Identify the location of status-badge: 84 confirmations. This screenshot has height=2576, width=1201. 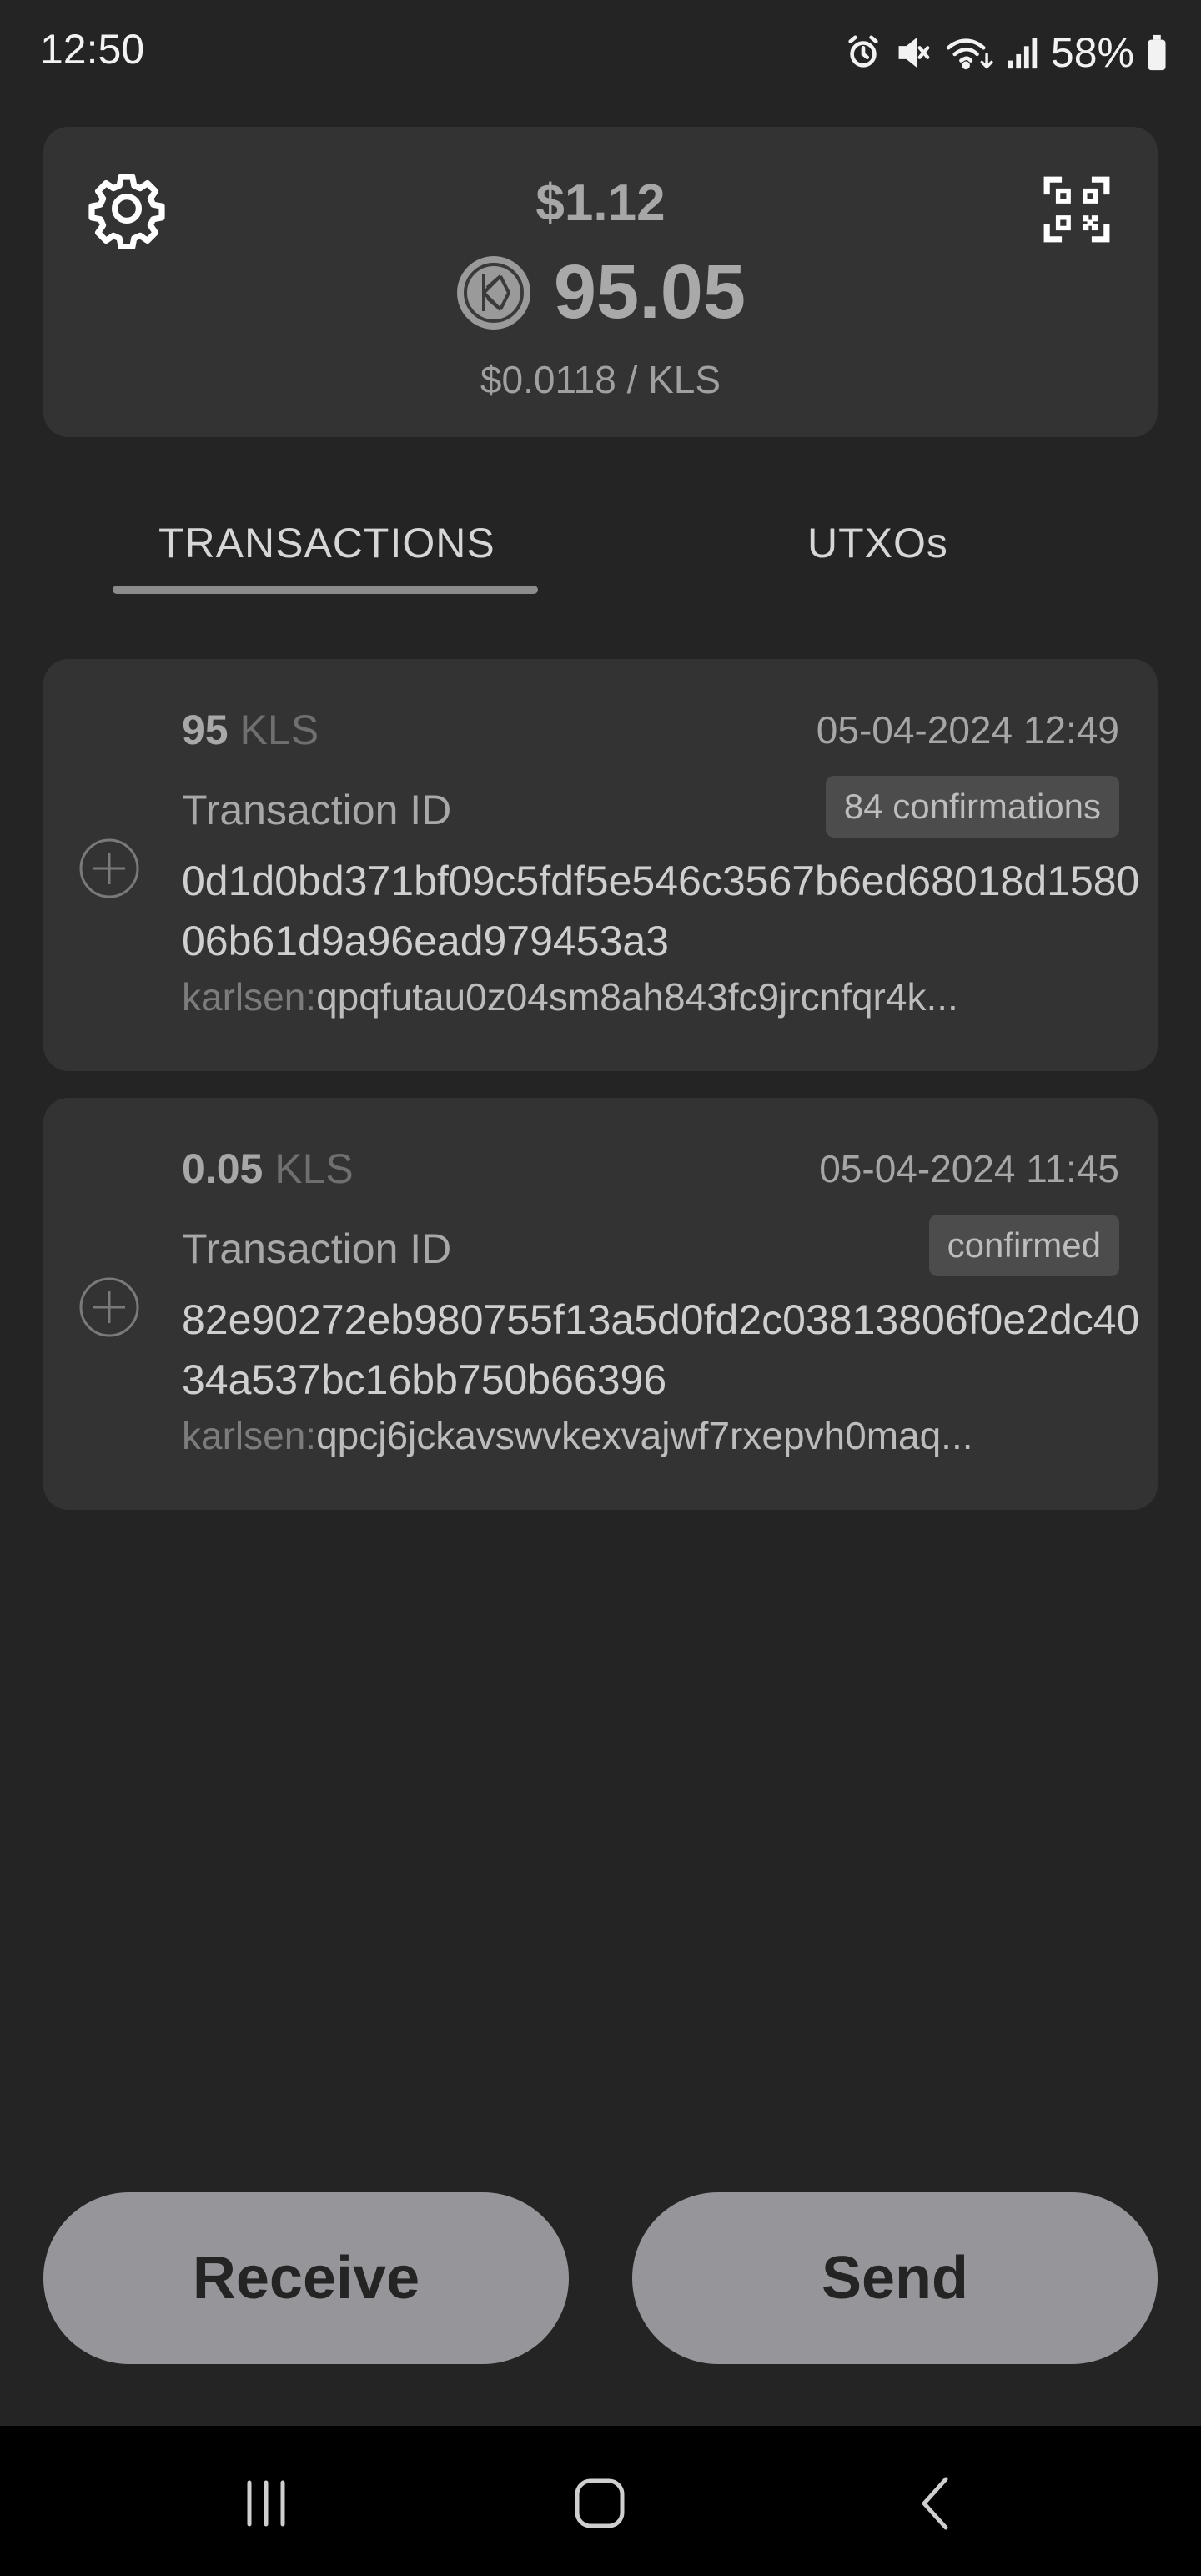
(972, 807).